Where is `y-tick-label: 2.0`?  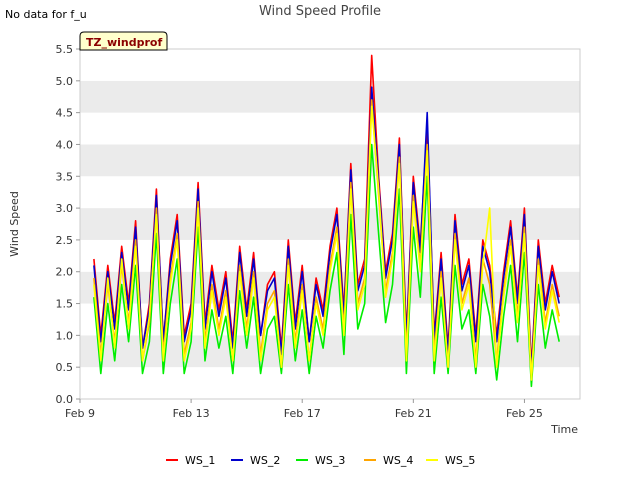
y-tick-label: 2.0 is located at coordinates (65, 272).